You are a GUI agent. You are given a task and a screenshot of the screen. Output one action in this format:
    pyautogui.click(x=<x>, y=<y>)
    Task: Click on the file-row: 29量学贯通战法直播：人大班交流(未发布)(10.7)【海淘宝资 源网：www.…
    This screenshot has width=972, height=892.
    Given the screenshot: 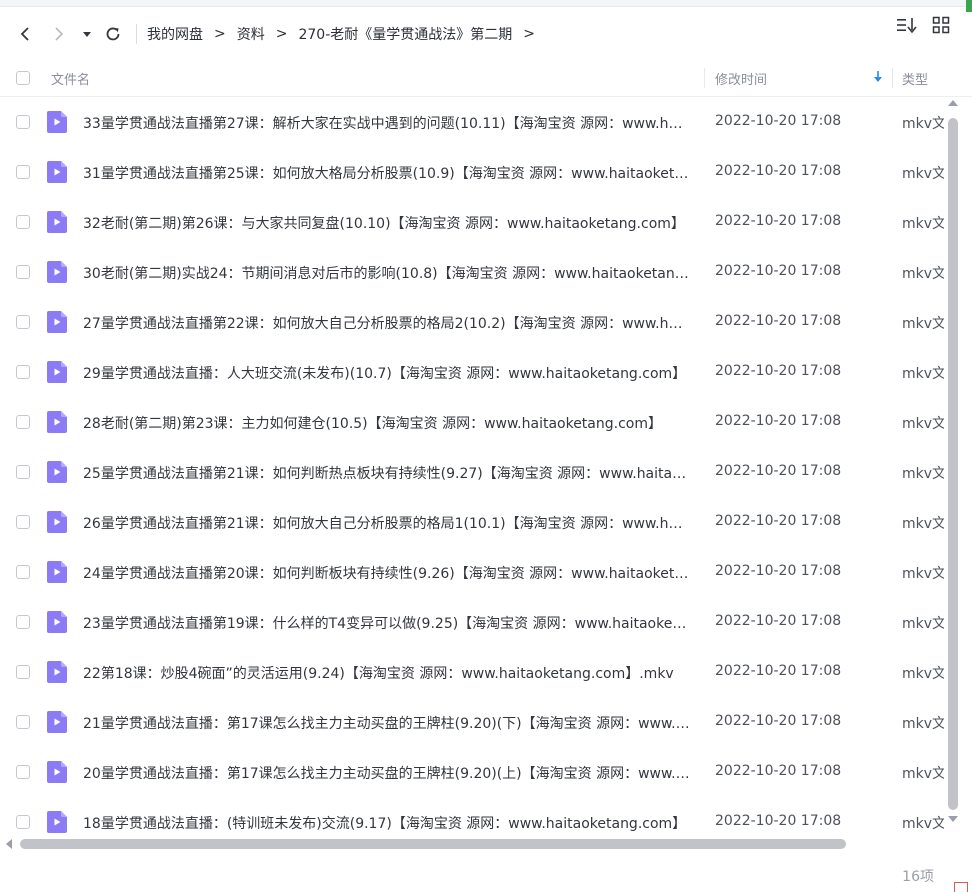 What is the action you would take?
    pyautogui.click(x=472, y=372)
    